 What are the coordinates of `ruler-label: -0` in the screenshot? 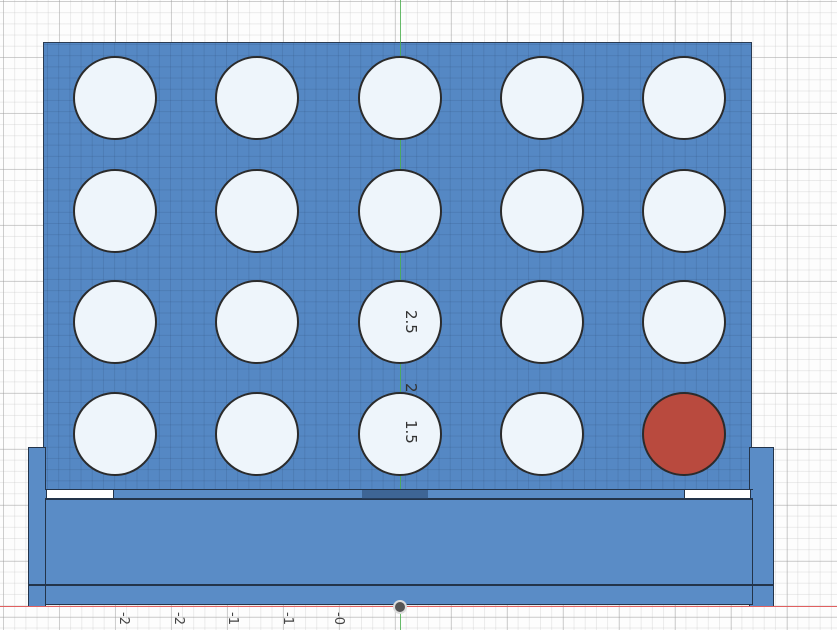 It's located at (338, 618).